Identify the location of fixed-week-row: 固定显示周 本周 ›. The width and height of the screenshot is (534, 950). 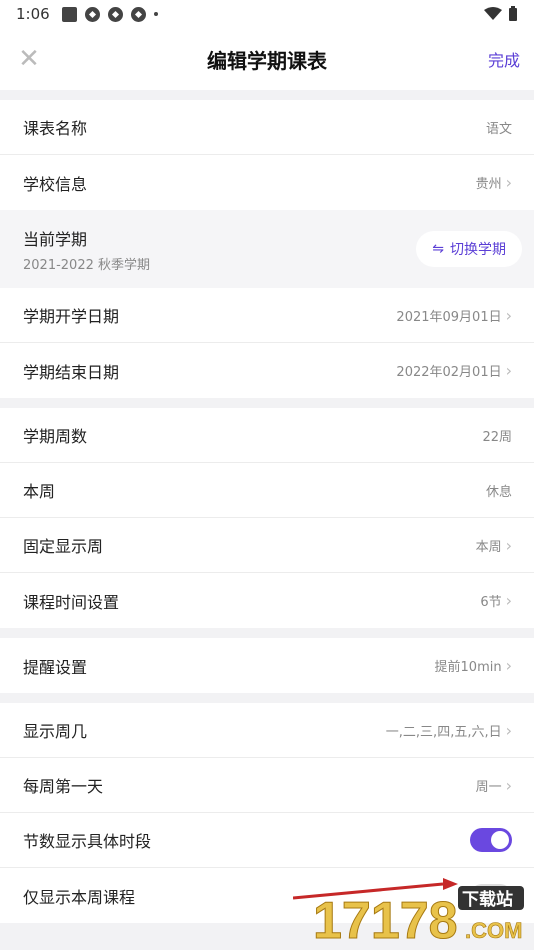
(267, 545).